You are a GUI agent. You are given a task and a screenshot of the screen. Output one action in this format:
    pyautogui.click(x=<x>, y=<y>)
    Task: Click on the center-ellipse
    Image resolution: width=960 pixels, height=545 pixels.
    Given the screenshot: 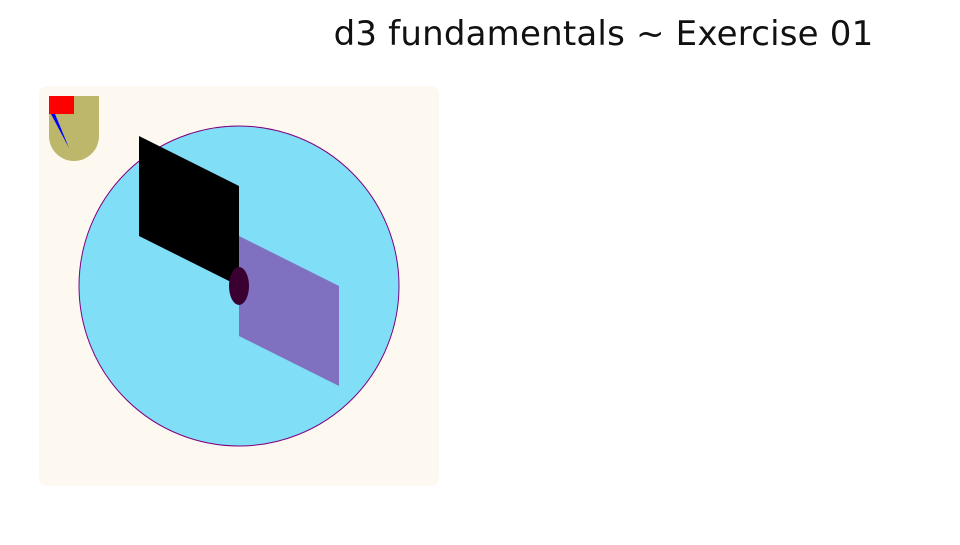 What is the action you would take?
    pyautogui.click(x=239, y=286)
    